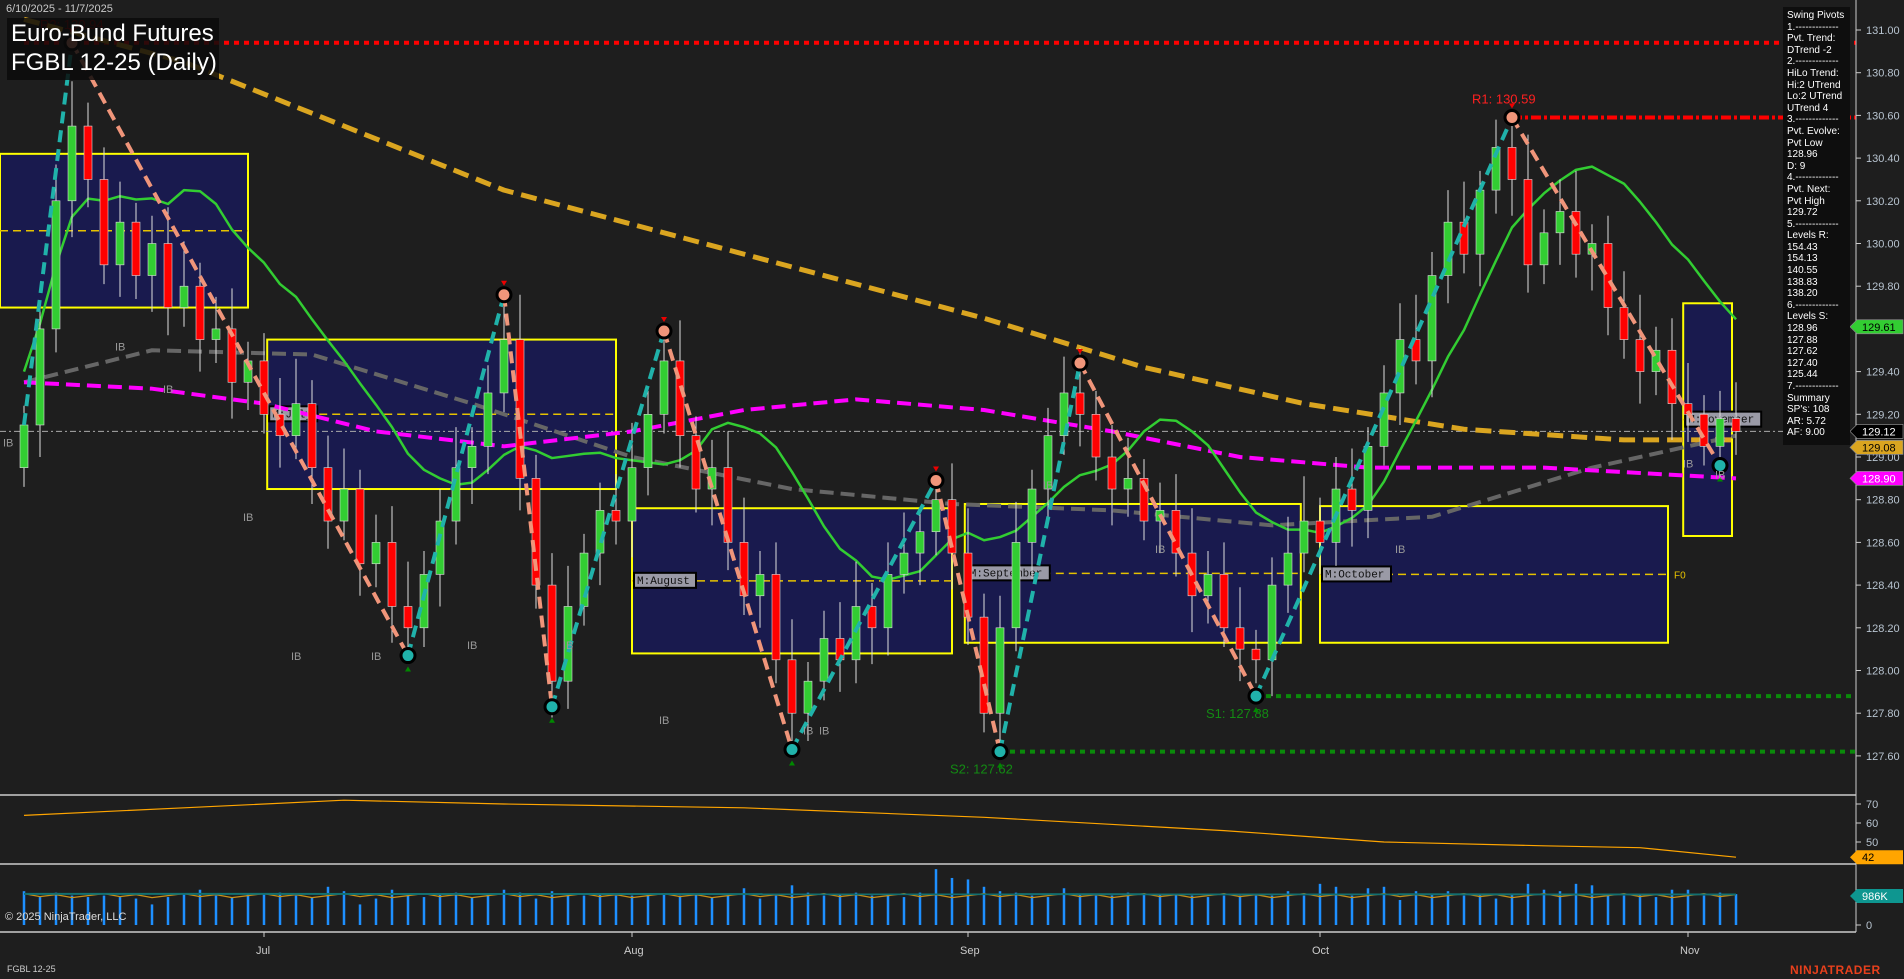  I want to click on info-line: 138.83, so click(1802, 282).